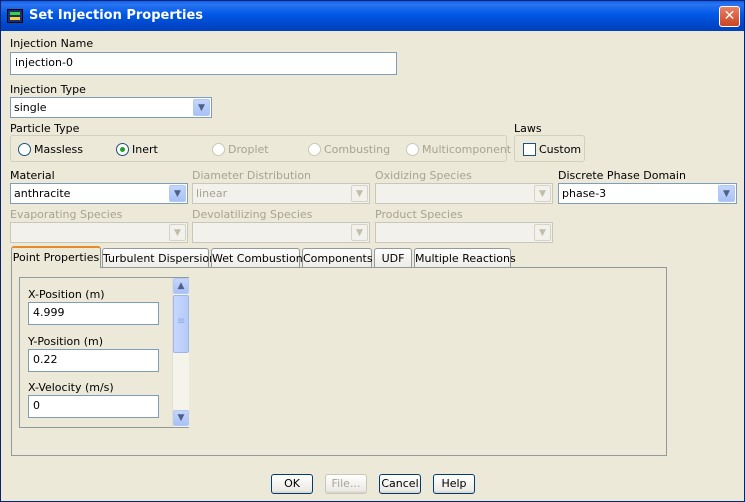  Describe the element at coordinates (42, 193) in the screenshot. I see `material-value: anthracite` at that location.